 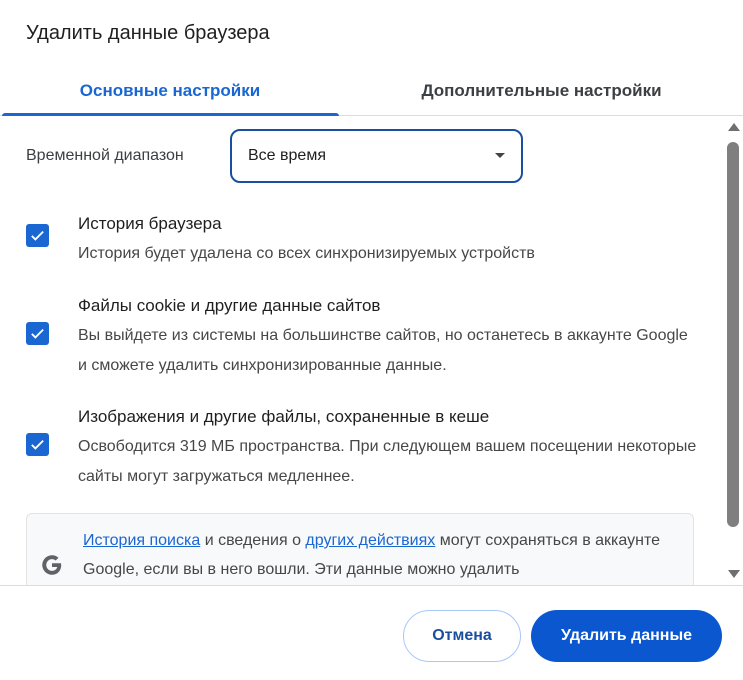 I want to click on scroll-down-arrow-icon, so click(x=734, y=574).